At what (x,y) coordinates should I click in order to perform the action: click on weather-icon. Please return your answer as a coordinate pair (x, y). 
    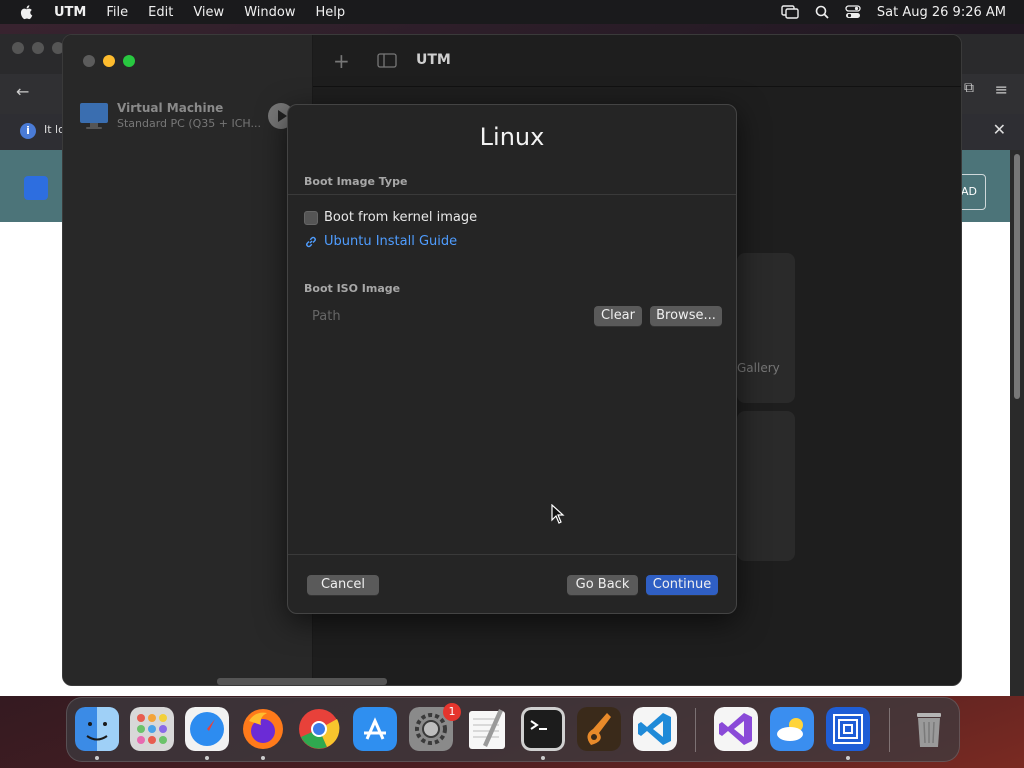
    Looking at the image, I should click on (792, 729).